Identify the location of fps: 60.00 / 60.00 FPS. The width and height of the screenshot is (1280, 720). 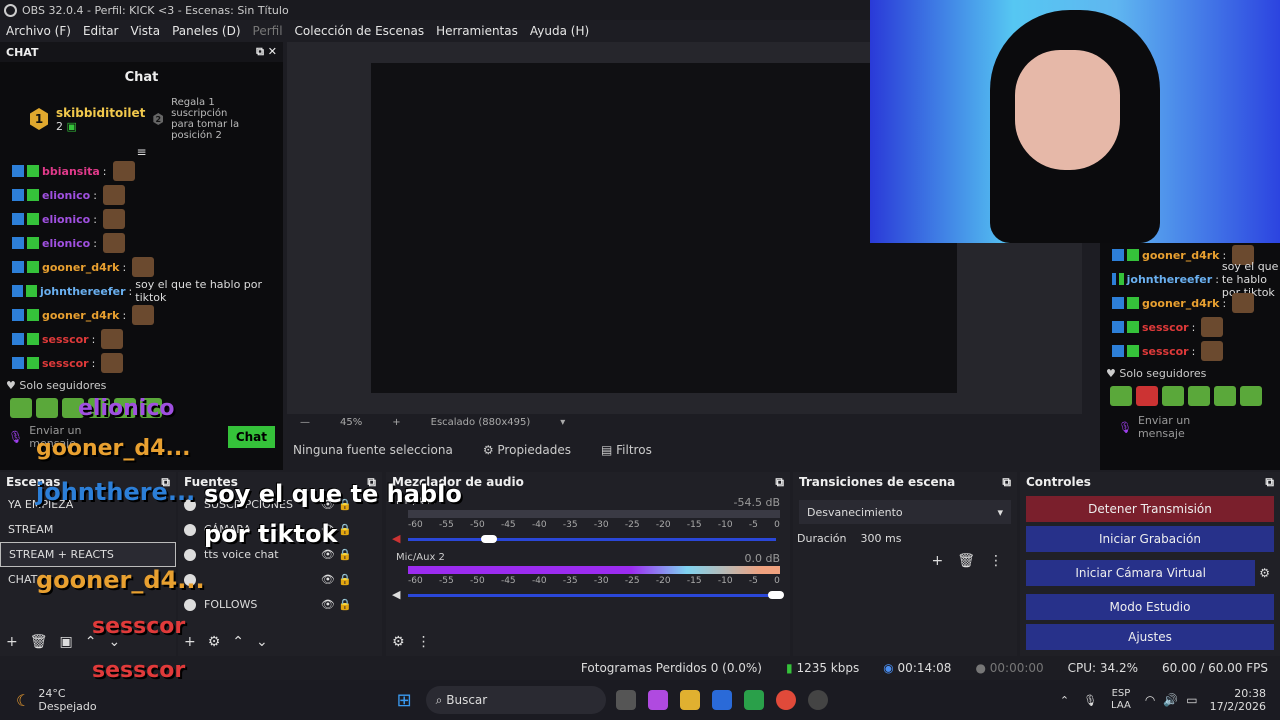
(1215, 668).